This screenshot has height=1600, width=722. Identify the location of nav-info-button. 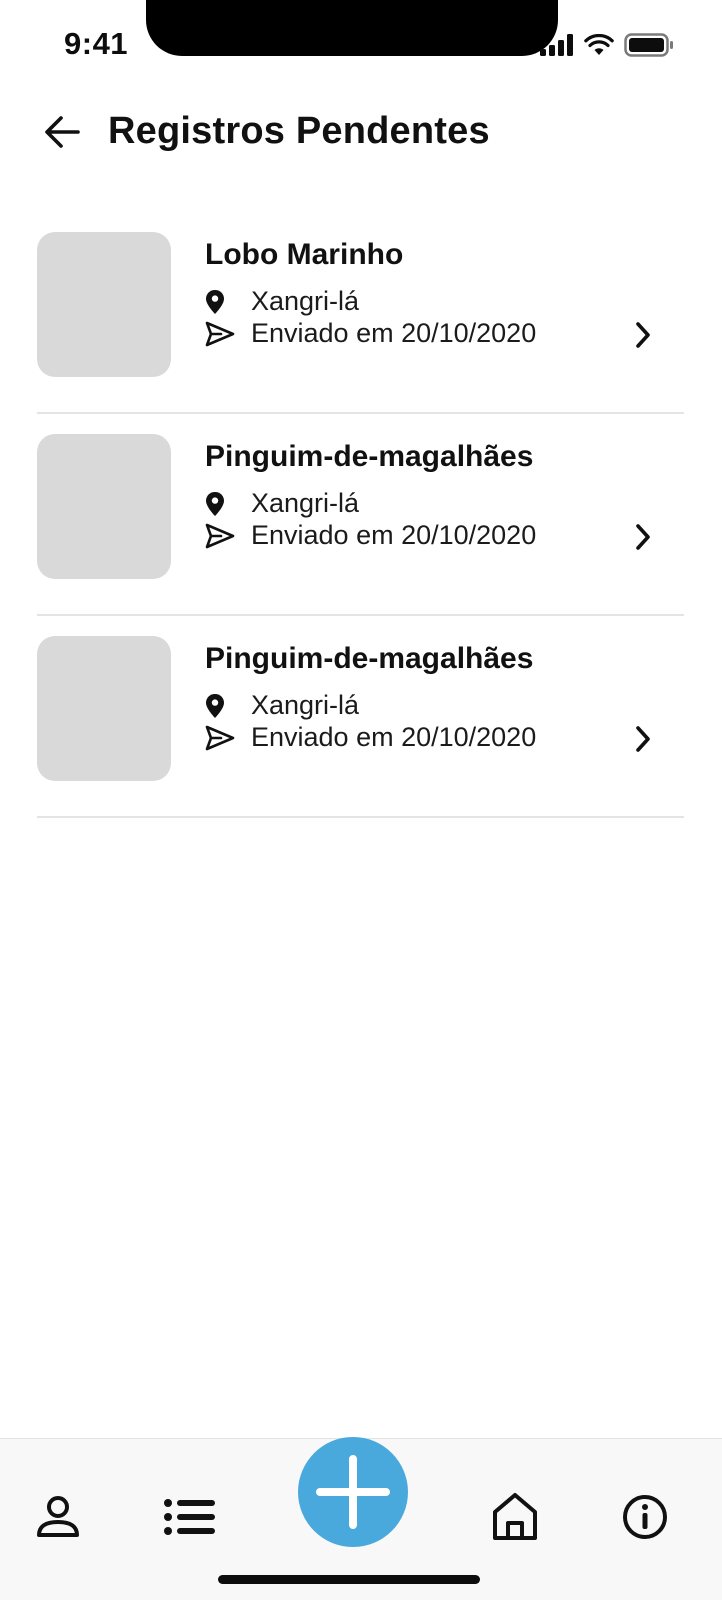
(645, 1517).